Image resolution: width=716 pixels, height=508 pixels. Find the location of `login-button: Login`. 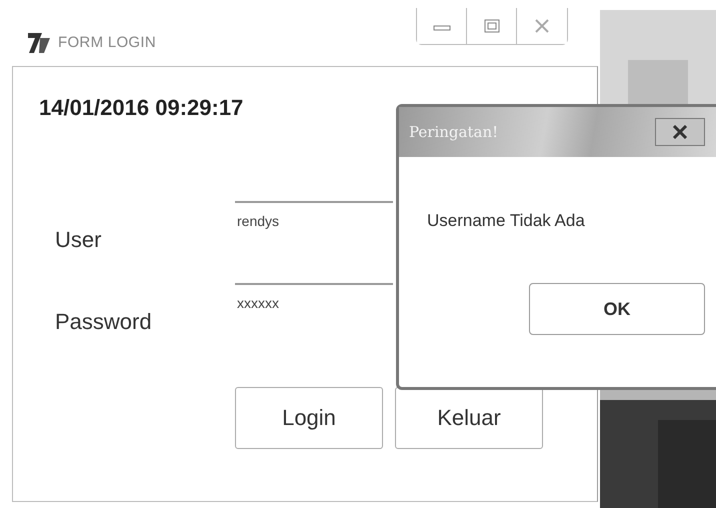

login-button: Login is located at coordinates (309, 418).